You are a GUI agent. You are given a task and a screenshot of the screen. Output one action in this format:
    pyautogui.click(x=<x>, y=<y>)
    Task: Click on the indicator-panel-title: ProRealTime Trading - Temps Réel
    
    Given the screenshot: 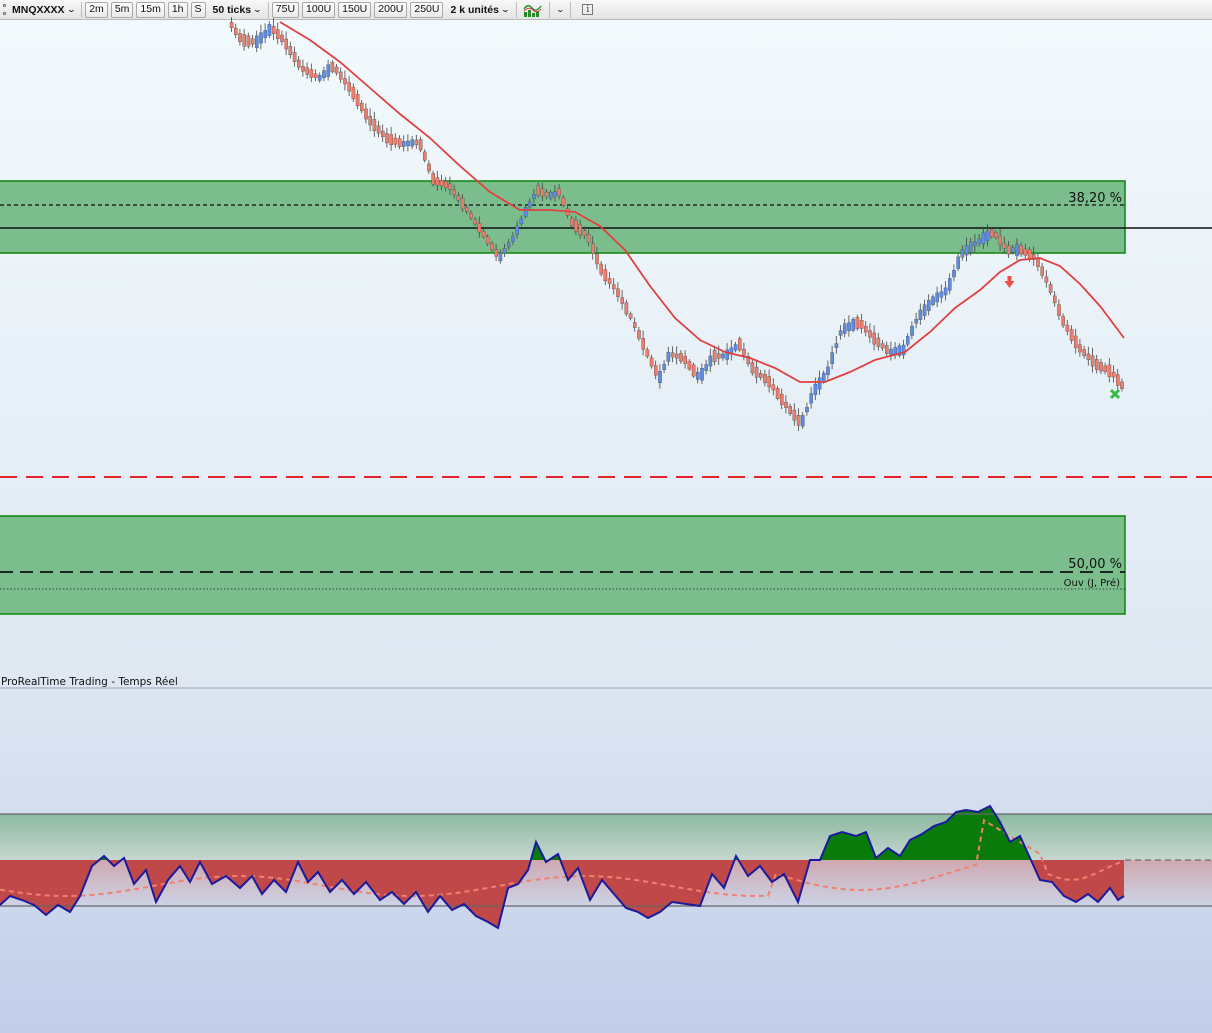 What is the action you would take?
    pyautogui.click(x=89, y=682)
    